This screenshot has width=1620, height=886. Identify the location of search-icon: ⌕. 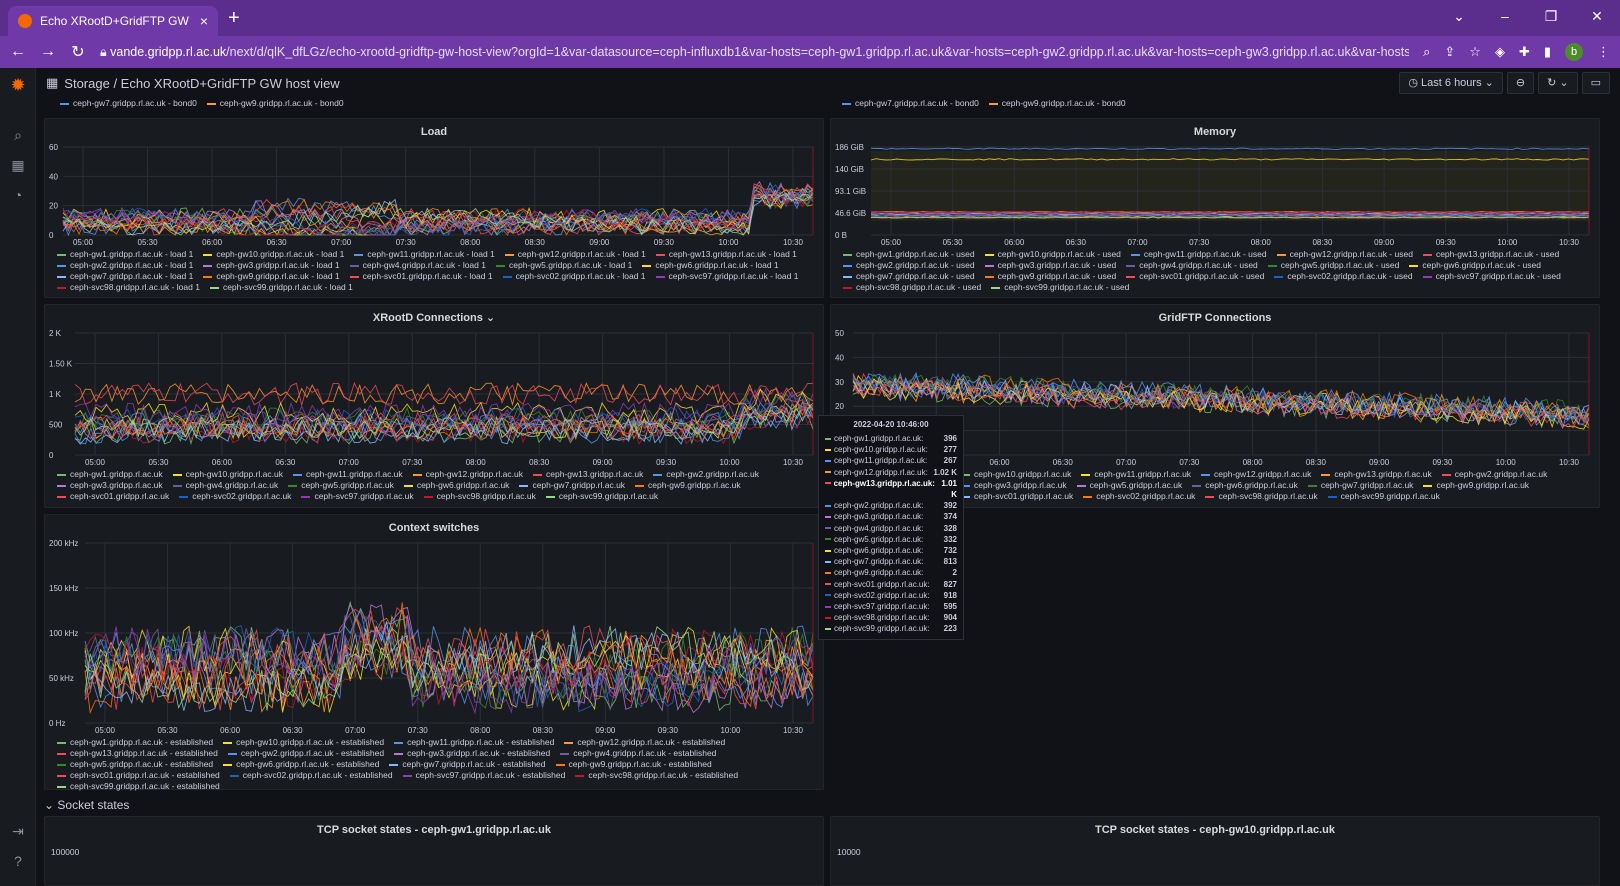
(18, 135).